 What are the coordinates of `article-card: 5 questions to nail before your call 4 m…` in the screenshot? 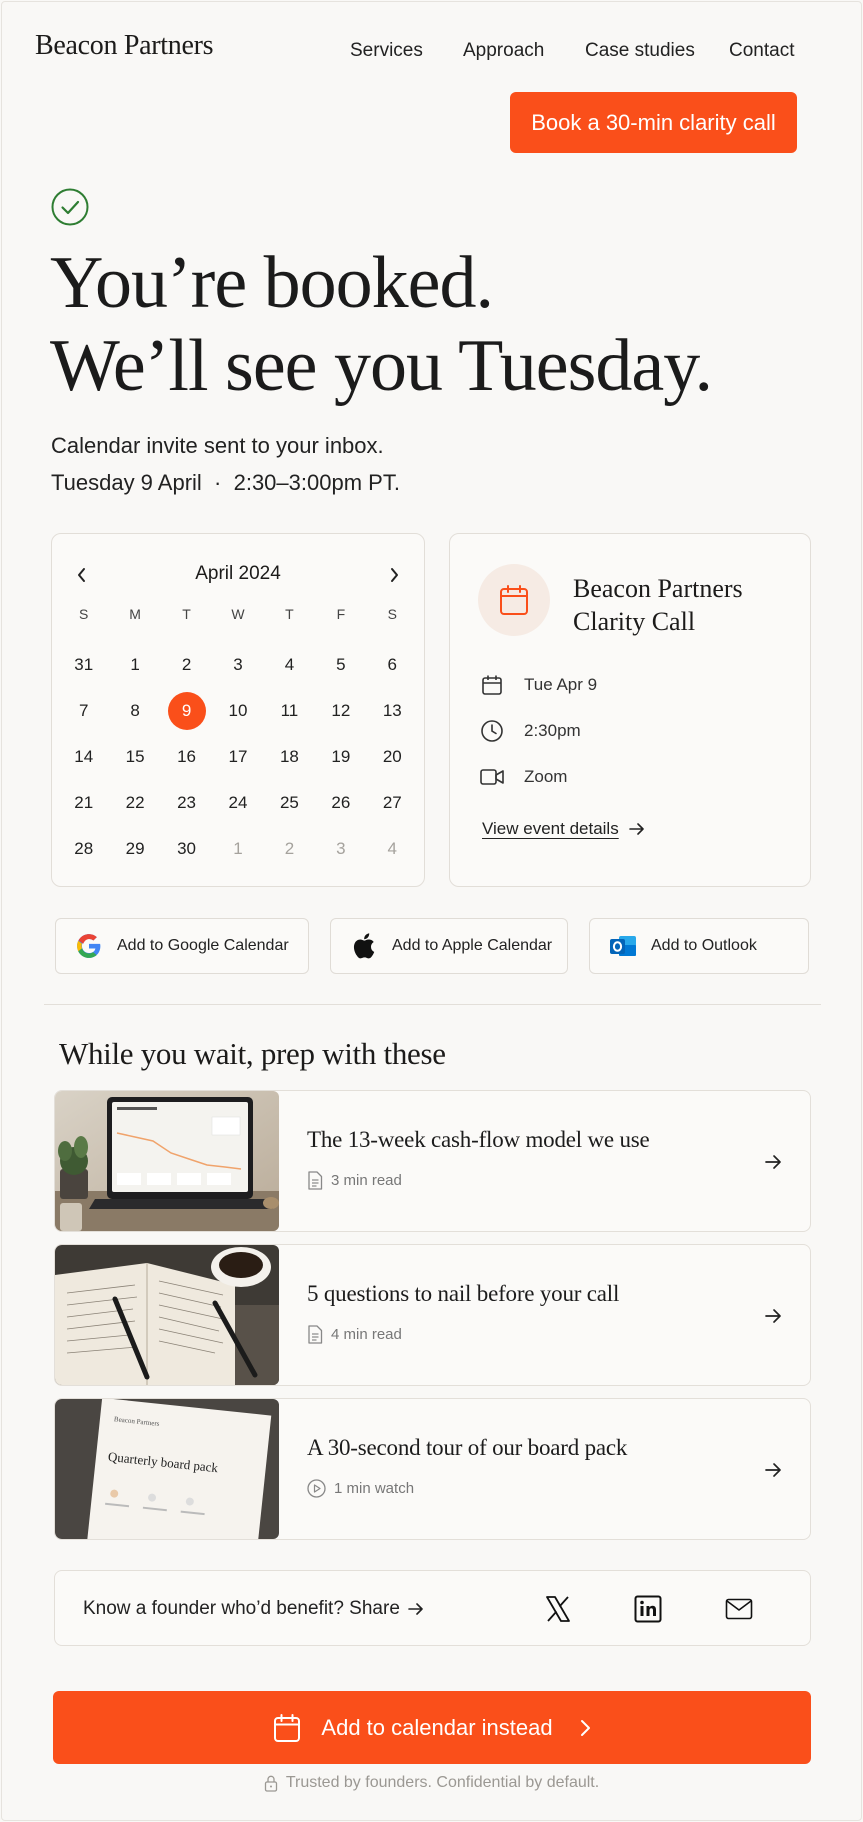 It's located at (432, 1315).